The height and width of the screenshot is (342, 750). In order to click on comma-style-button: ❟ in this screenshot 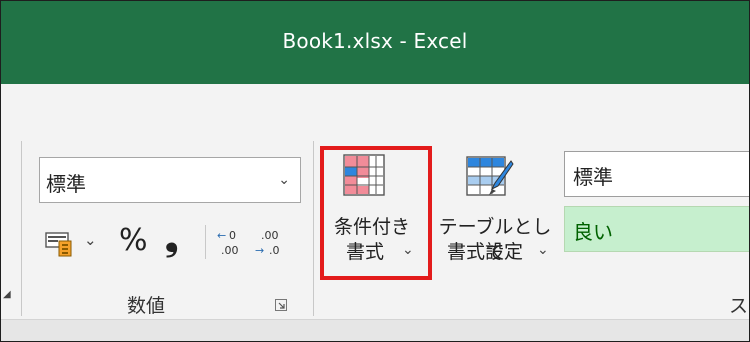, I will do `click(171, 239)`.